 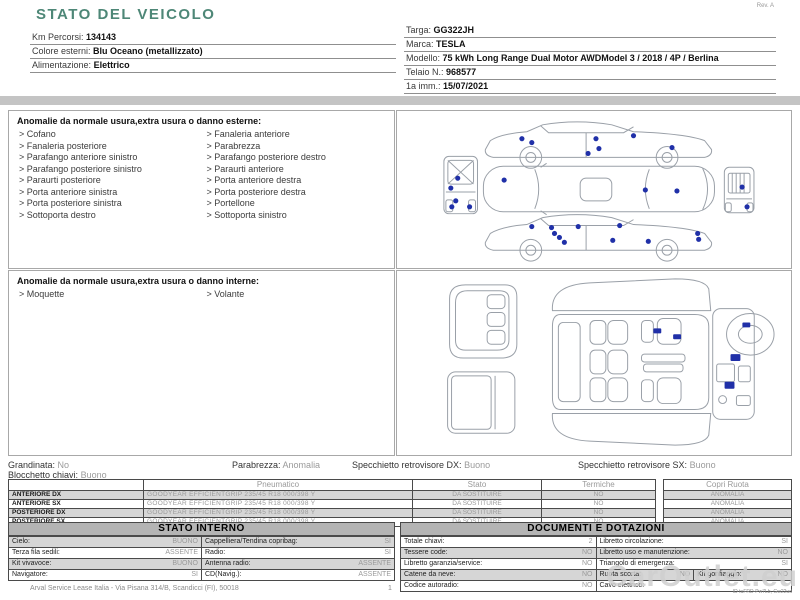 What do you see at coordinates (21, 541) in the screenshot?
I see `field-label: Cielo:` at bounding box center [21, 541].